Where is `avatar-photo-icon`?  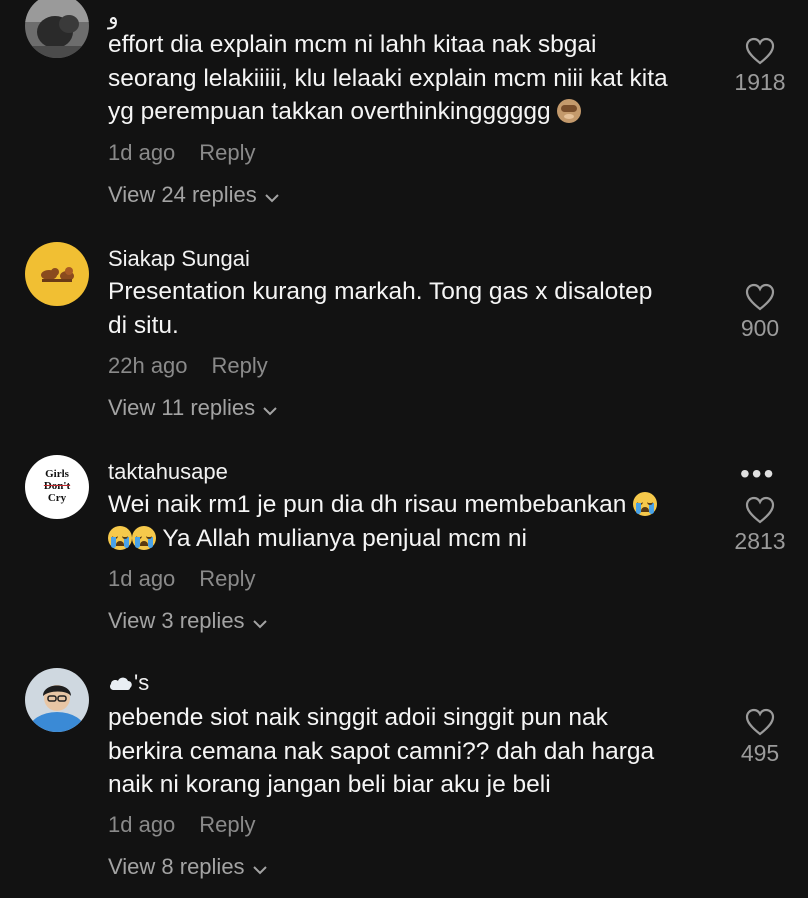
avatar-photo-icon is located at coordinates (57, 29).